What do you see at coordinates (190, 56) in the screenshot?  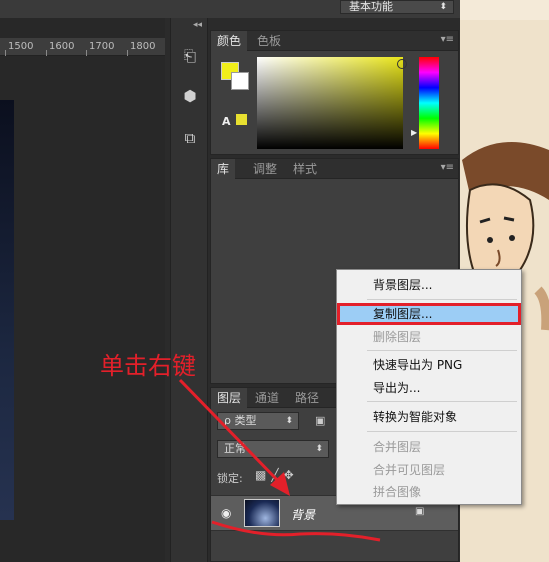 I see `history-icon: ⎗` at bounding box center [190, 56].